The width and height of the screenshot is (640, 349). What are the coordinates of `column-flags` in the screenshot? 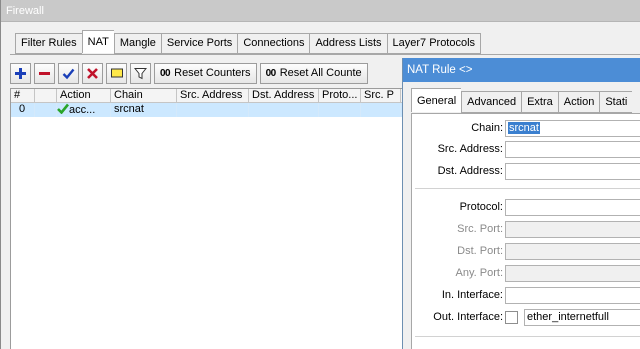 It's located at (46, 95).